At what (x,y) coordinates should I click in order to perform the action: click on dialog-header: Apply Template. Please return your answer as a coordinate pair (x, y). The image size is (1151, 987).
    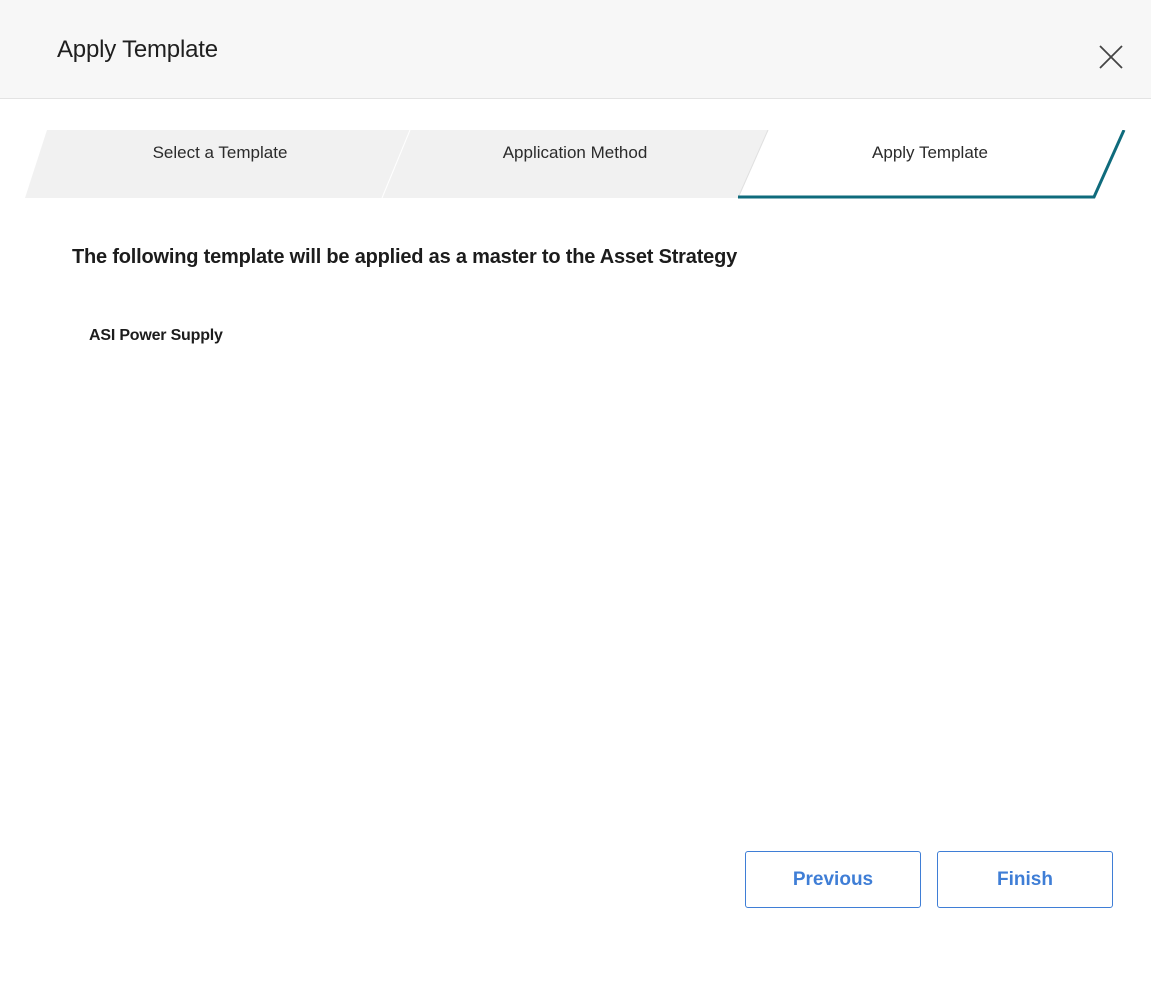
    Looking at the image, I should click on (575, 49).